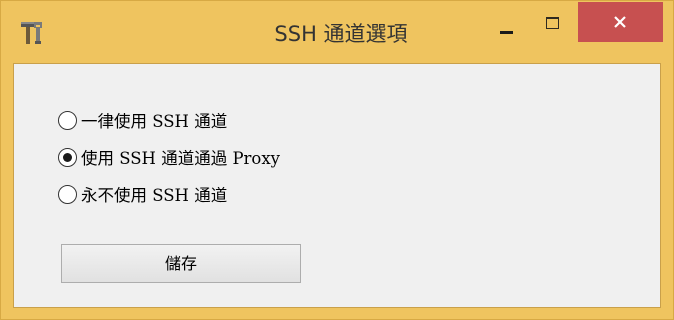 The image size is (674, 320). I want to click on radio-label: 使用 SSH 通道通過 Proxy, so click(180, 157).